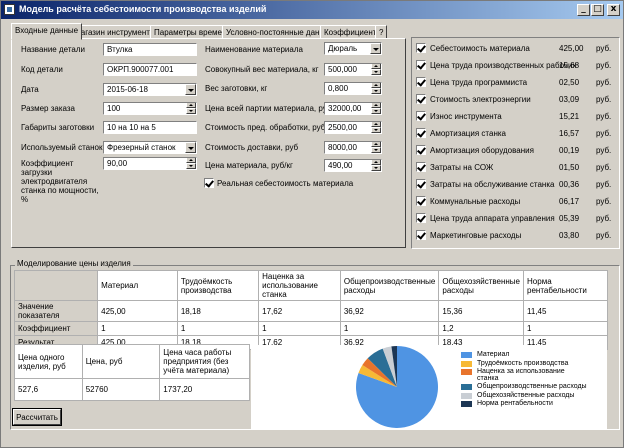  I want to click on calculate-button: Рассчитать, so click(37, 417).